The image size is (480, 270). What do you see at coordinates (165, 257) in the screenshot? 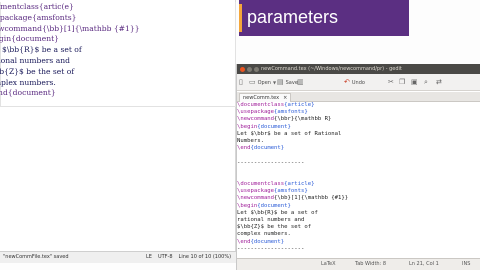
I see `encoding-indicator: UTF-8` at bounding box center [165, 257].